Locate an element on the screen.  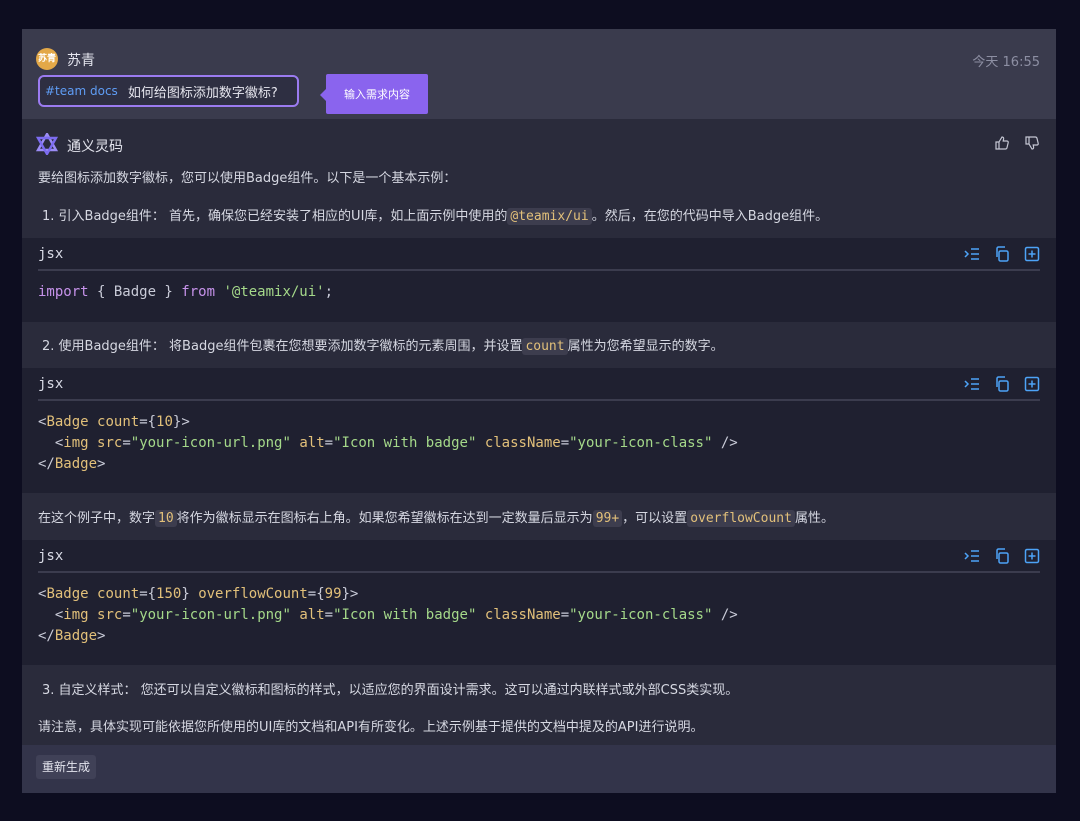
thumbs-down-icon is located at coordinates (1032, 143).